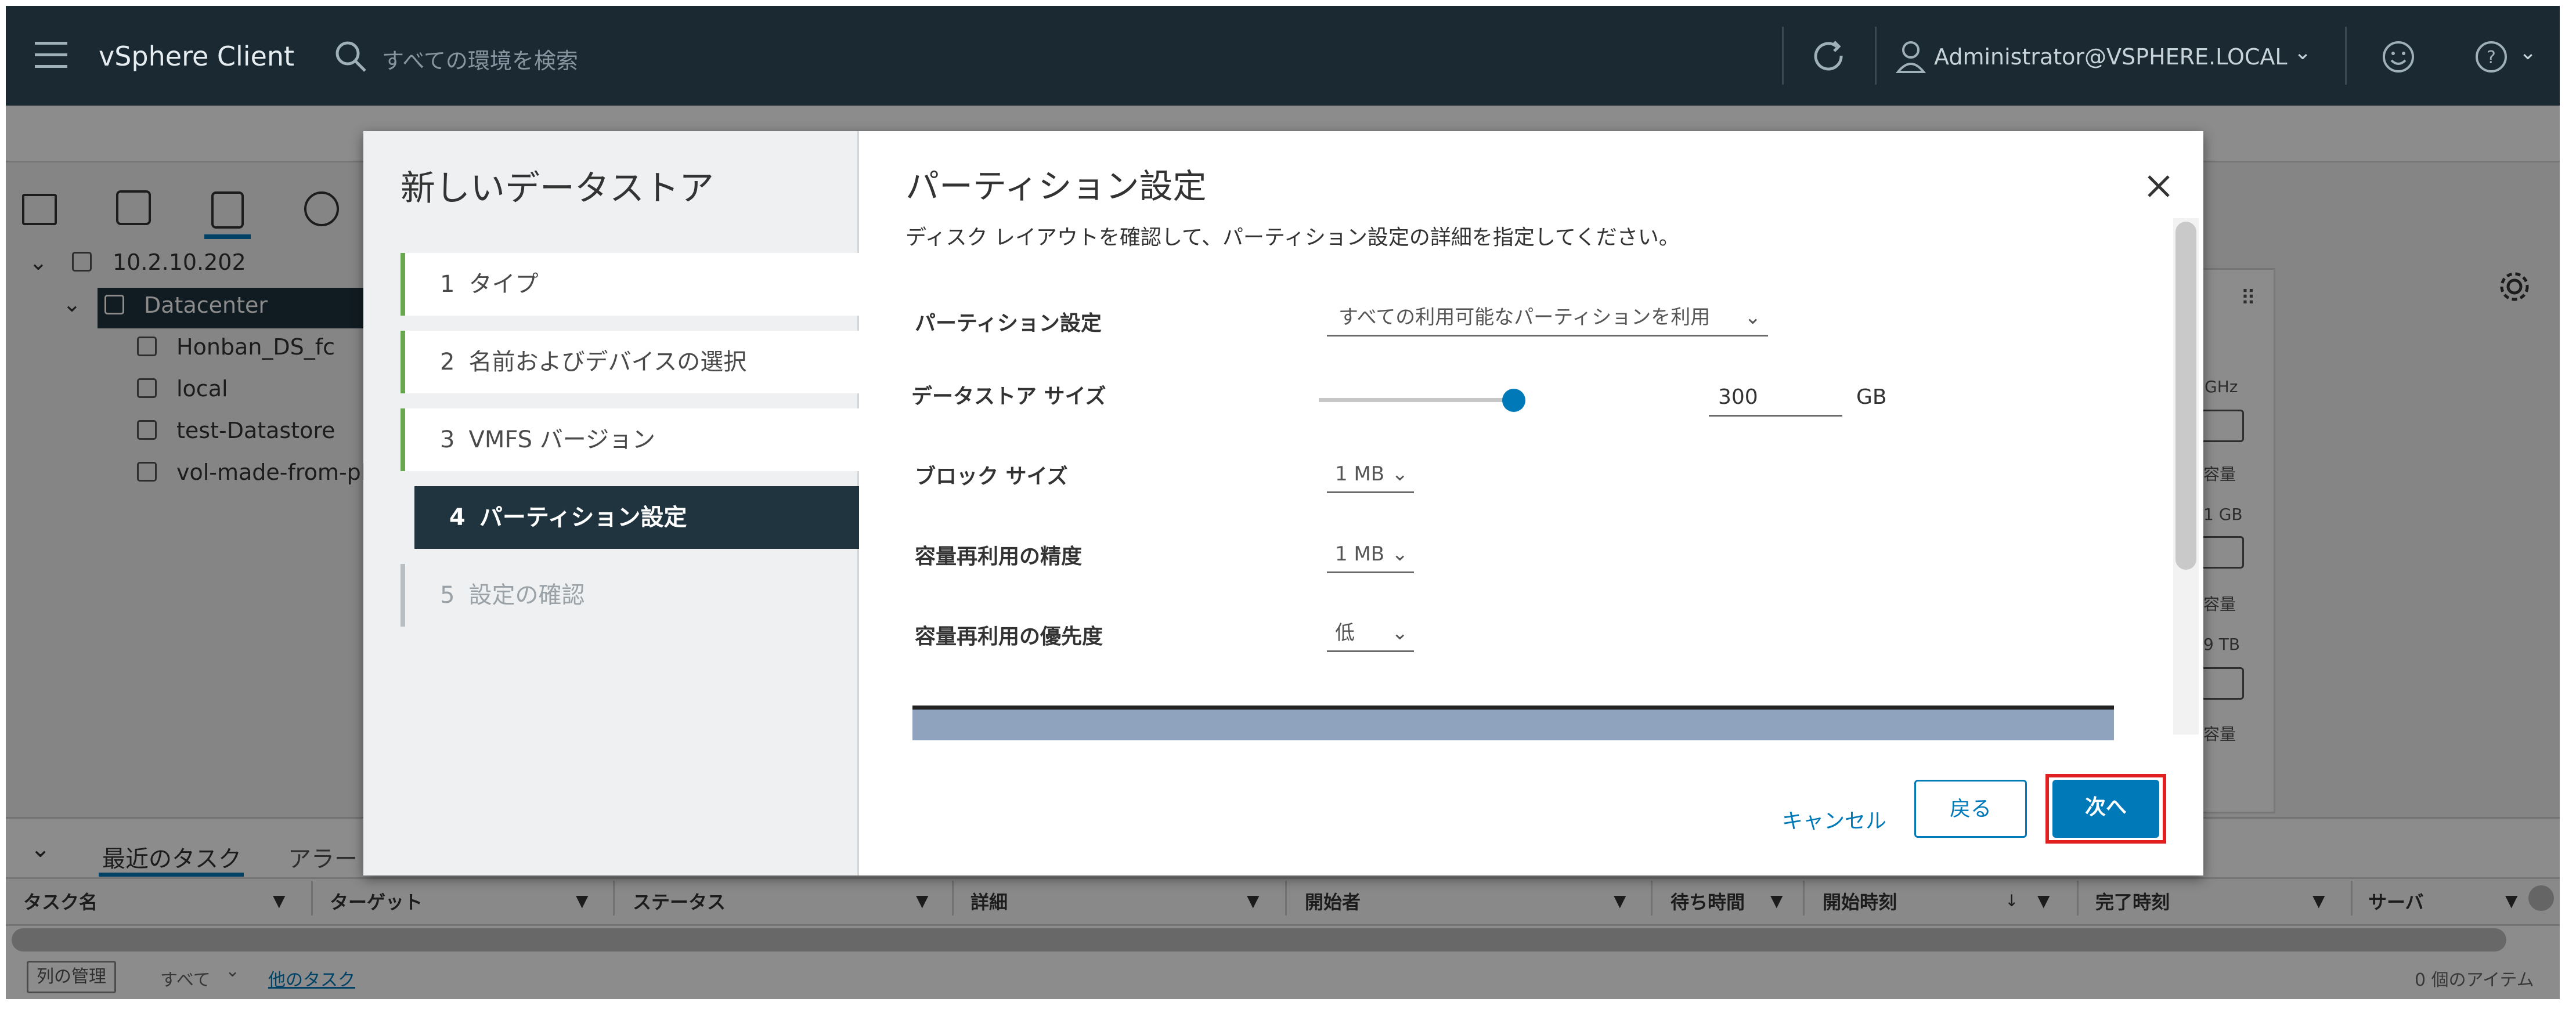 This screenshot has width=2576, height=1013. I want to click on search-input: すべての環境を検索, so click(480, 59).